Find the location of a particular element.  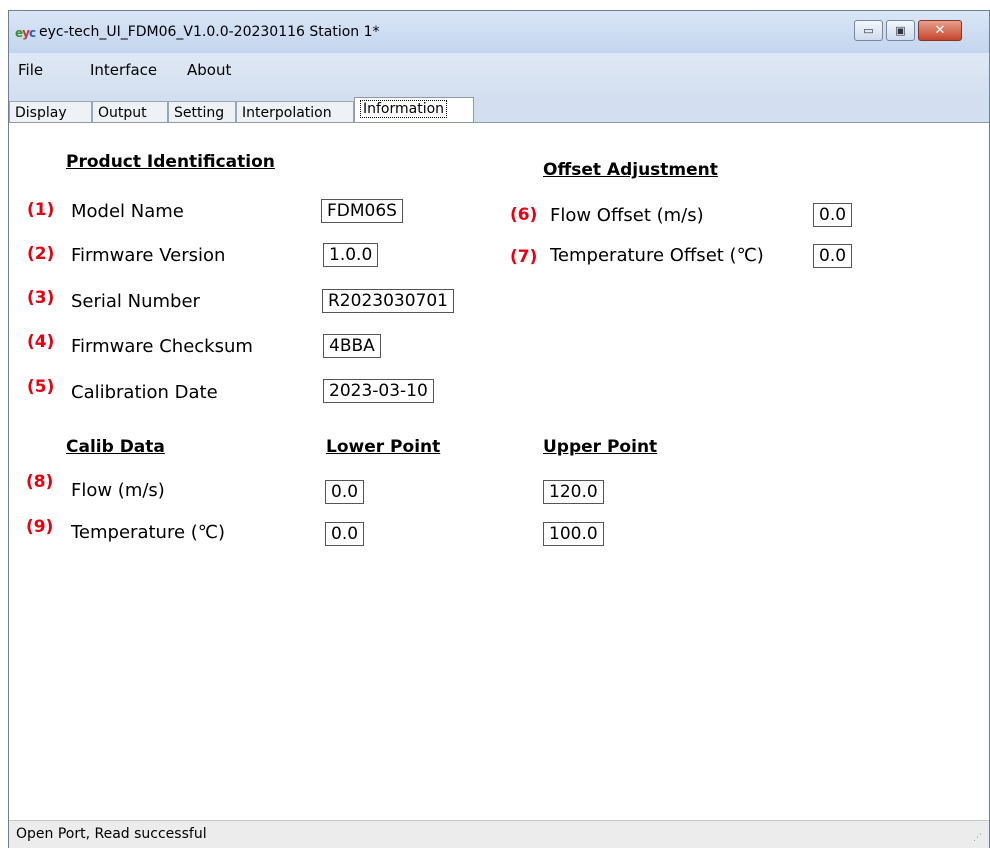

maximize-button: ▣ is located at coordinates (900, 30).